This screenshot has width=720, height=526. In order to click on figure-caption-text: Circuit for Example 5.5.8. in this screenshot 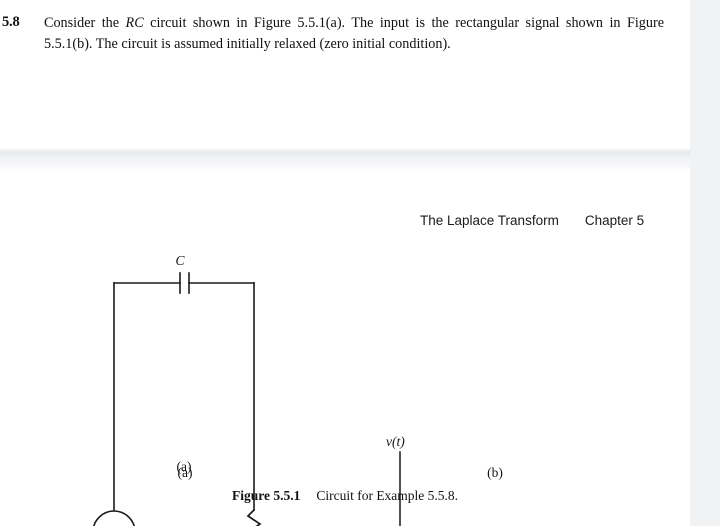, I will do `click(387, 495)`.